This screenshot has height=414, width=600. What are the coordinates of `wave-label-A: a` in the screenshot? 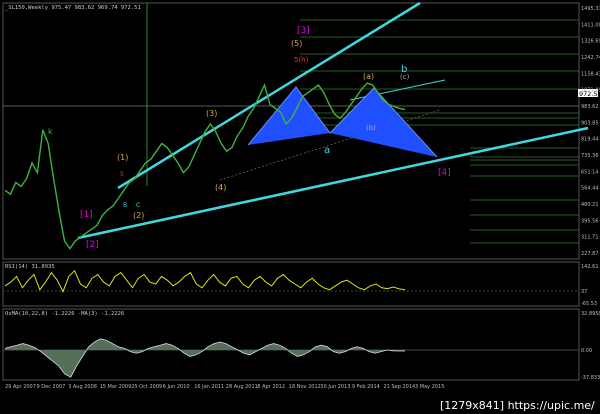 It's located at (327, 150).